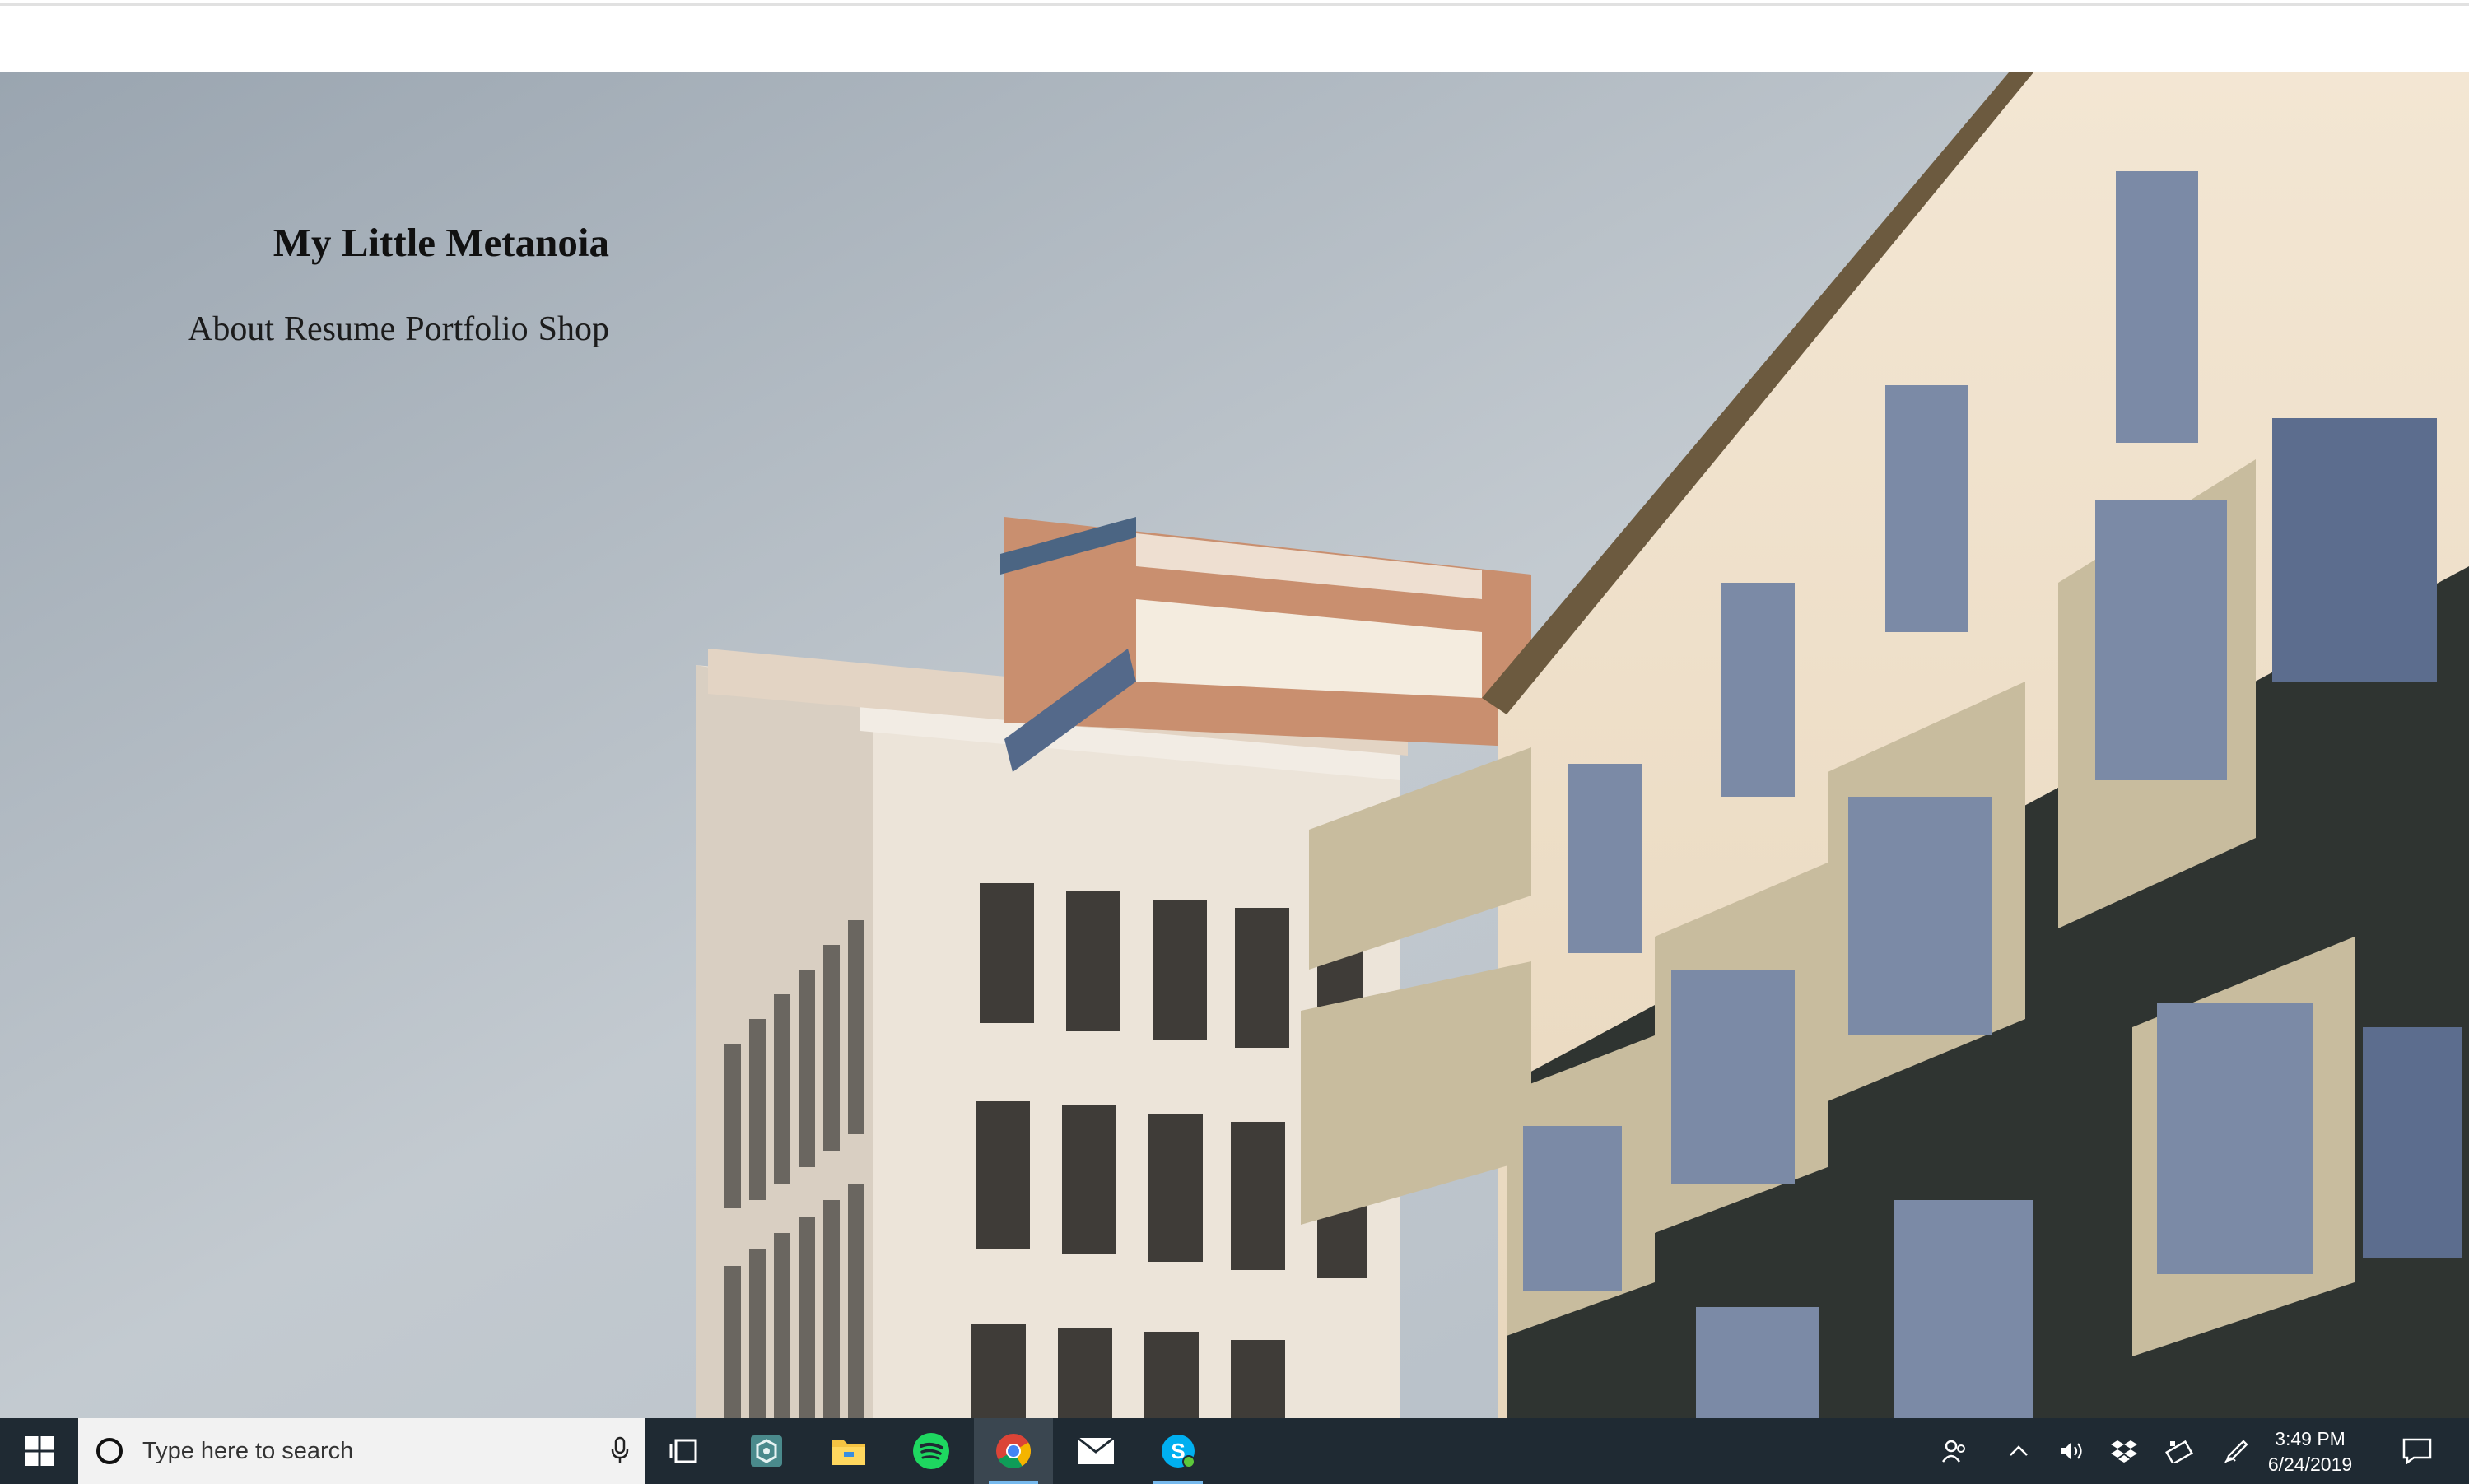  I want to click on notification-icon, so click(2417, 1451).